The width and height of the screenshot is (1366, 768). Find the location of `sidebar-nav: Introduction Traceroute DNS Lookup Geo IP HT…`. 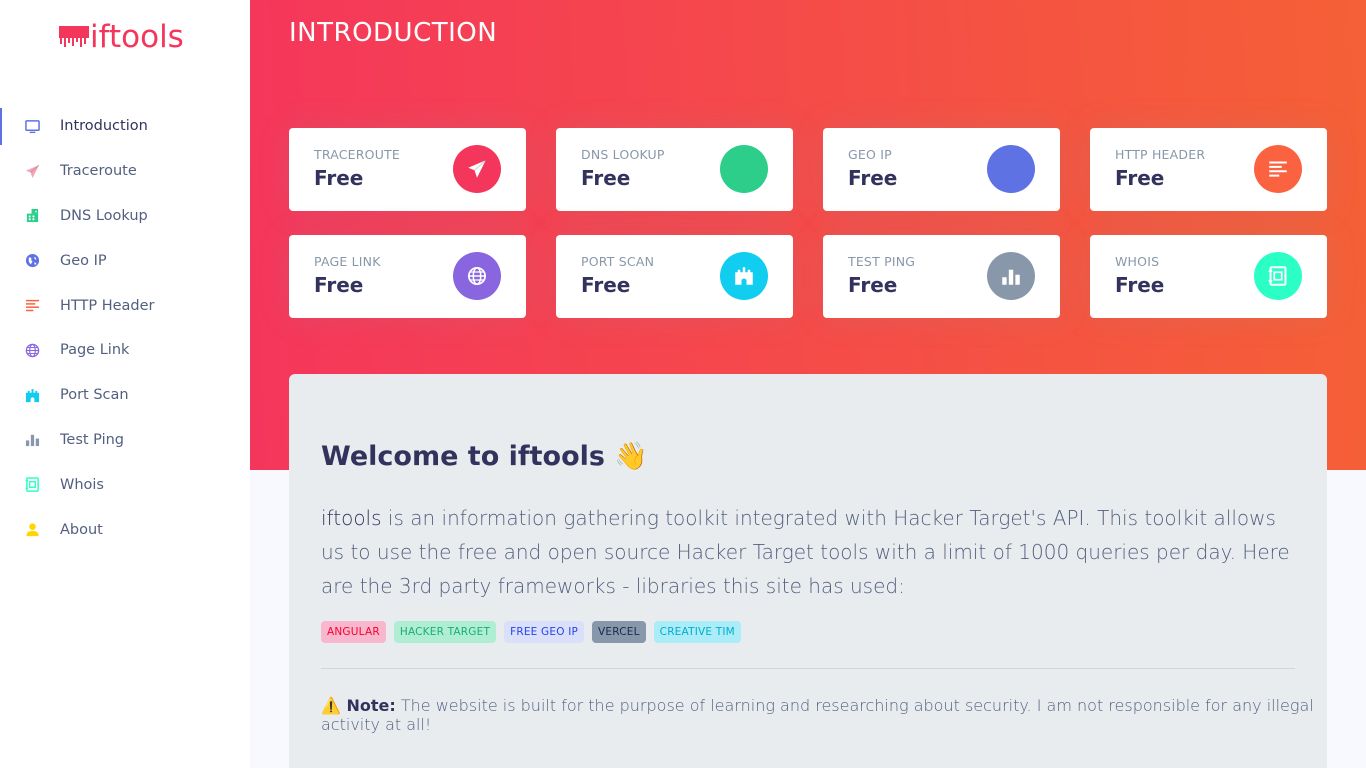

sidebar-nav: Introduction Traceroute DNS Lookup Geo IP HT… is located at coordinates (125, 328).